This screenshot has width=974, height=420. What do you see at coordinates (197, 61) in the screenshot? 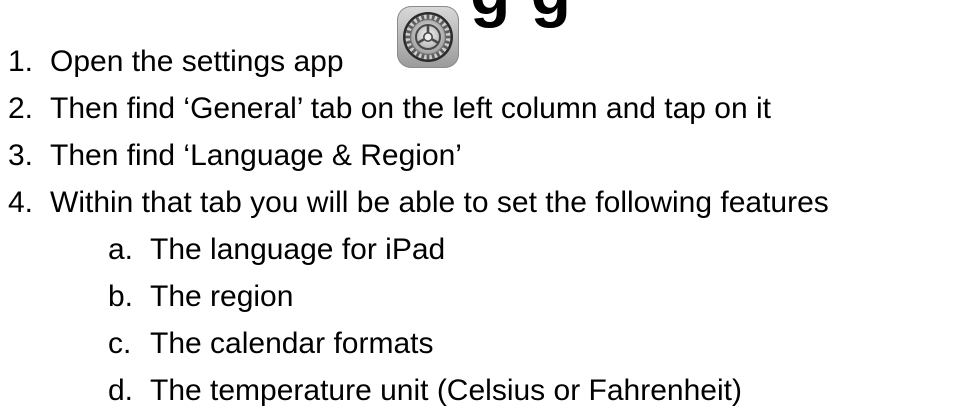
I see `step-text: Open the settings app` at bounding box center [197, 61].